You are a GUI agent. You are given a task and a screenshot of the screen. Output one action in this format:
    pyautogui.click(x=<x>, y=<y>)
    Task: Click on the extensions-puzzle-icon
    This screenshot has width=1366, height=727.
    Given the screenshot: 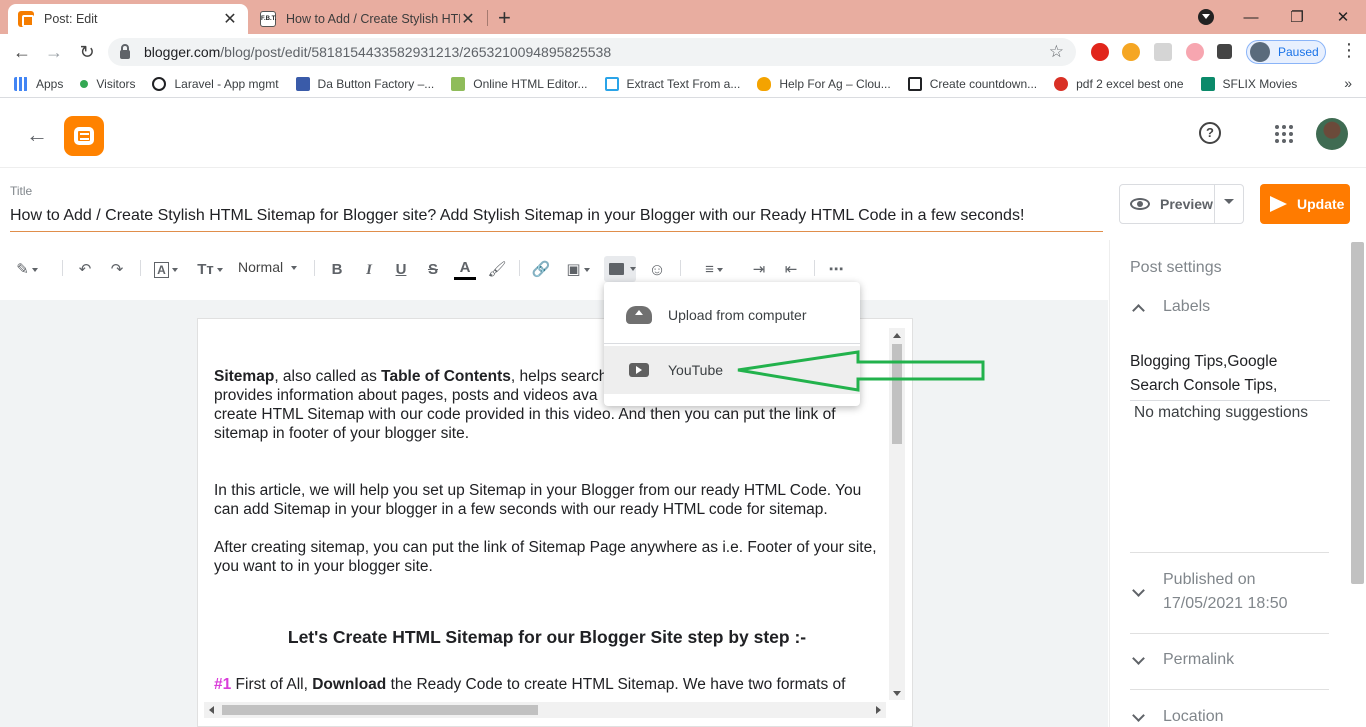 What is the action you would take?
    pyautogui.click(x=1224, y=51)
    